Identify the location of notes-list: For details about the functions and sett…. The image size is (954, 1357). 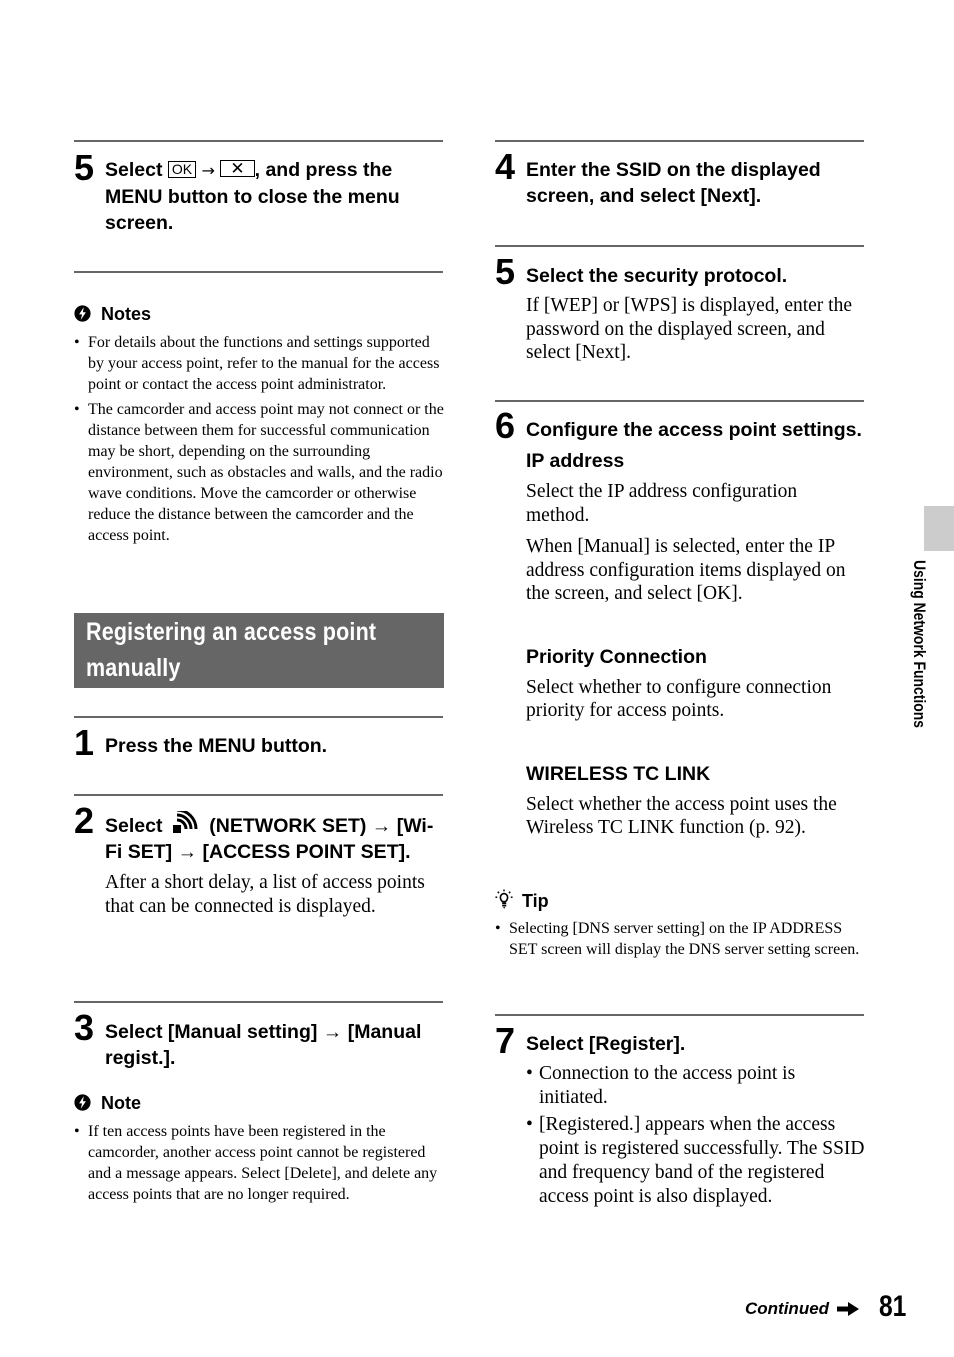
(260, 441).